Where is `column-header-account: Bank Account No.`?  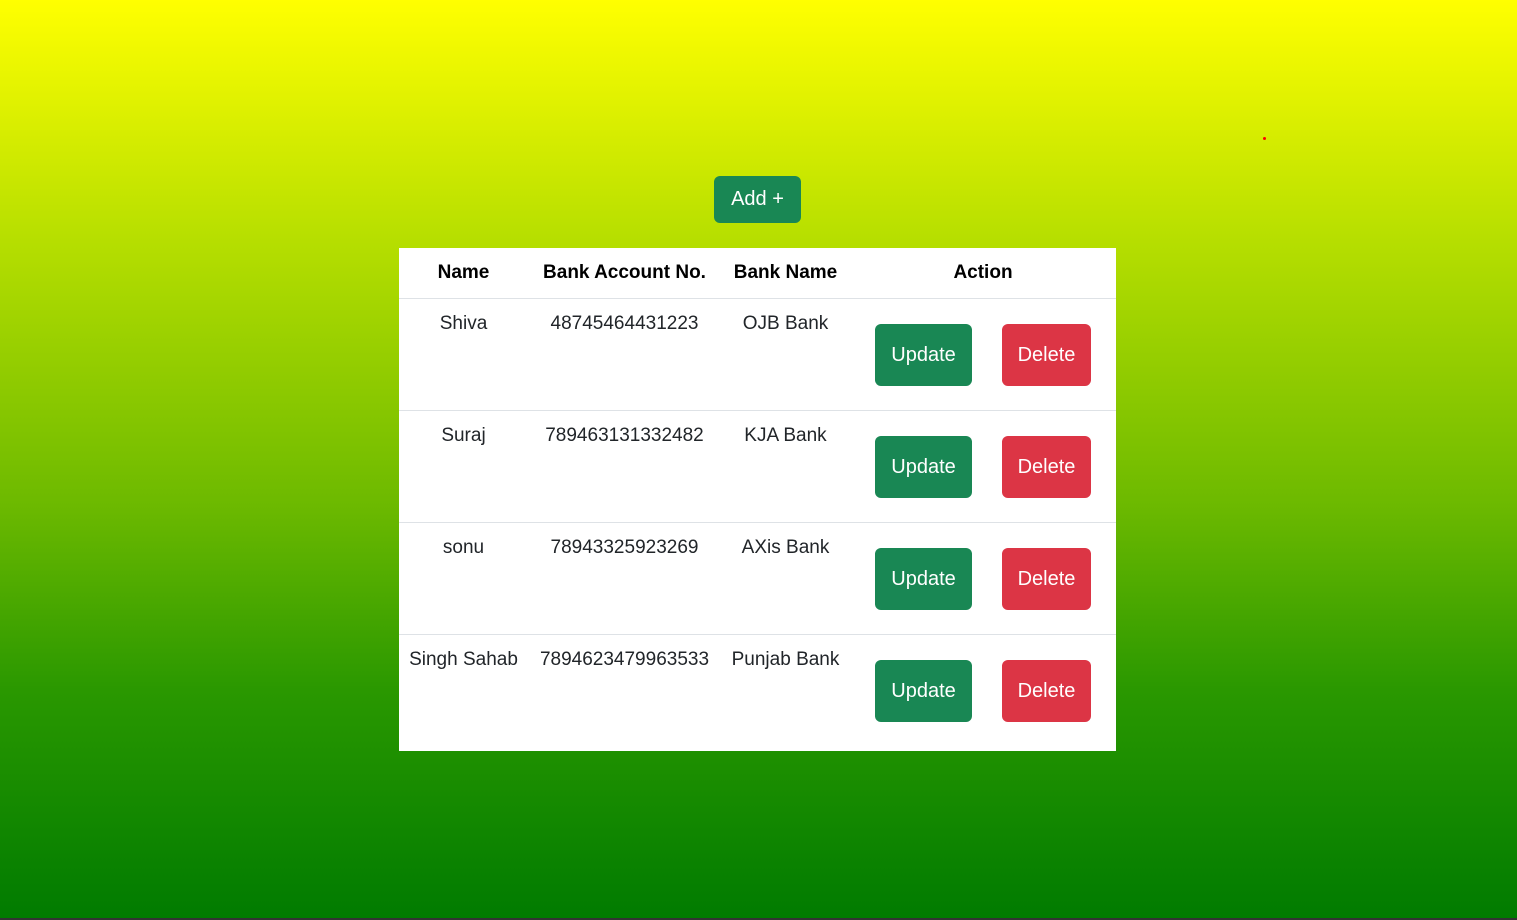
column-header-account: Bank Account No. is located at coordinates (624, 273).